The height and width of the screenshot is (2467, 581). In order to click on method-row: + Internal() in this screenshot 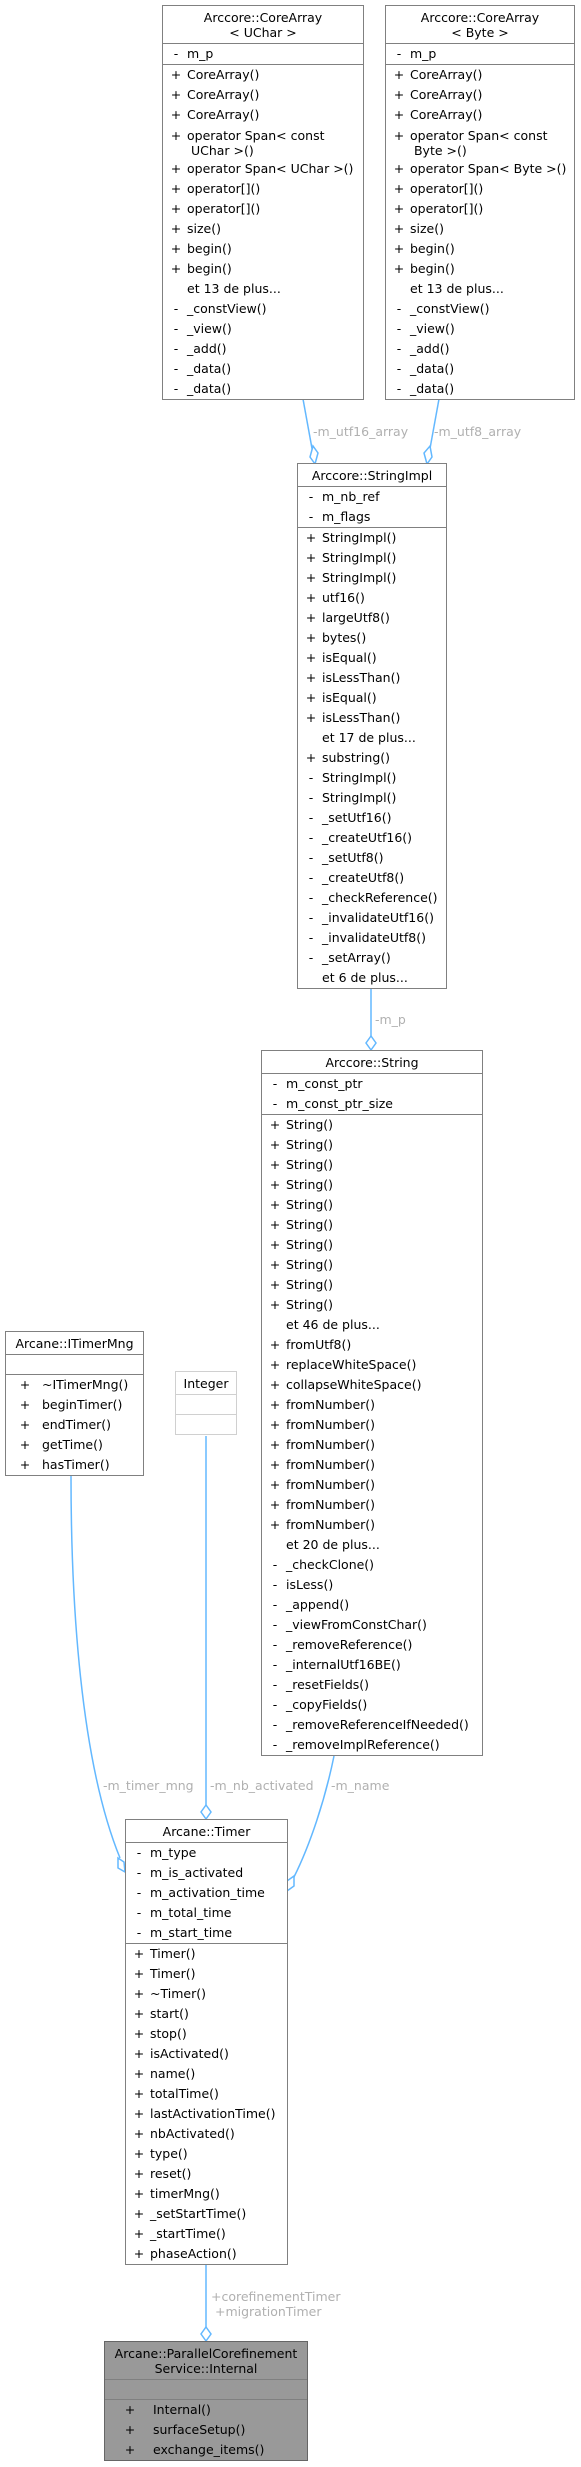, I will do `click(206, 2410)`.